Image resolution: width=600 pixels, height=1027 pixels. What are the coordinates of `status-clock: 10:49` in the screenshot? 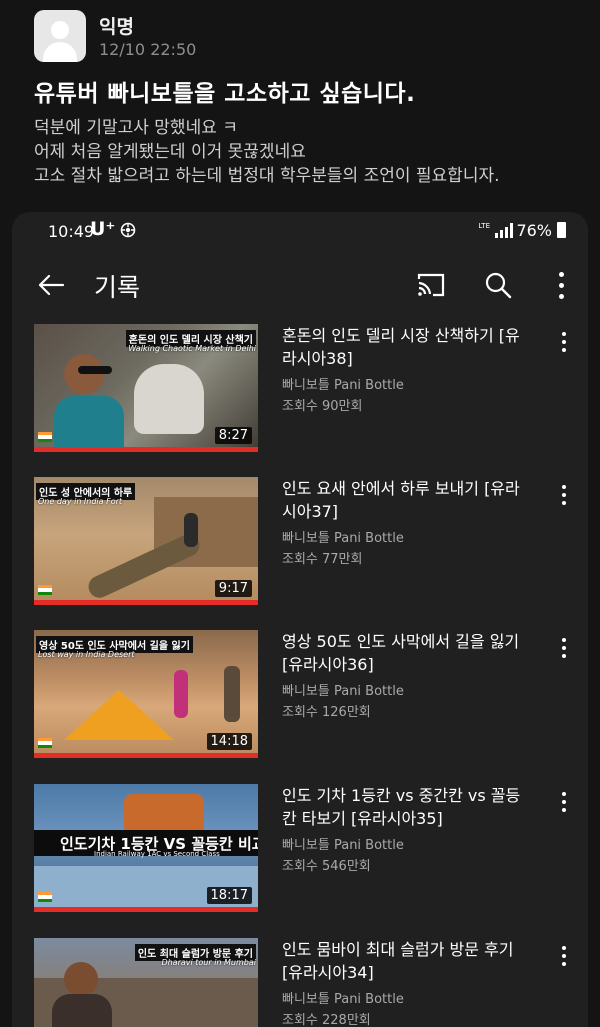 It's located at (71, 231).